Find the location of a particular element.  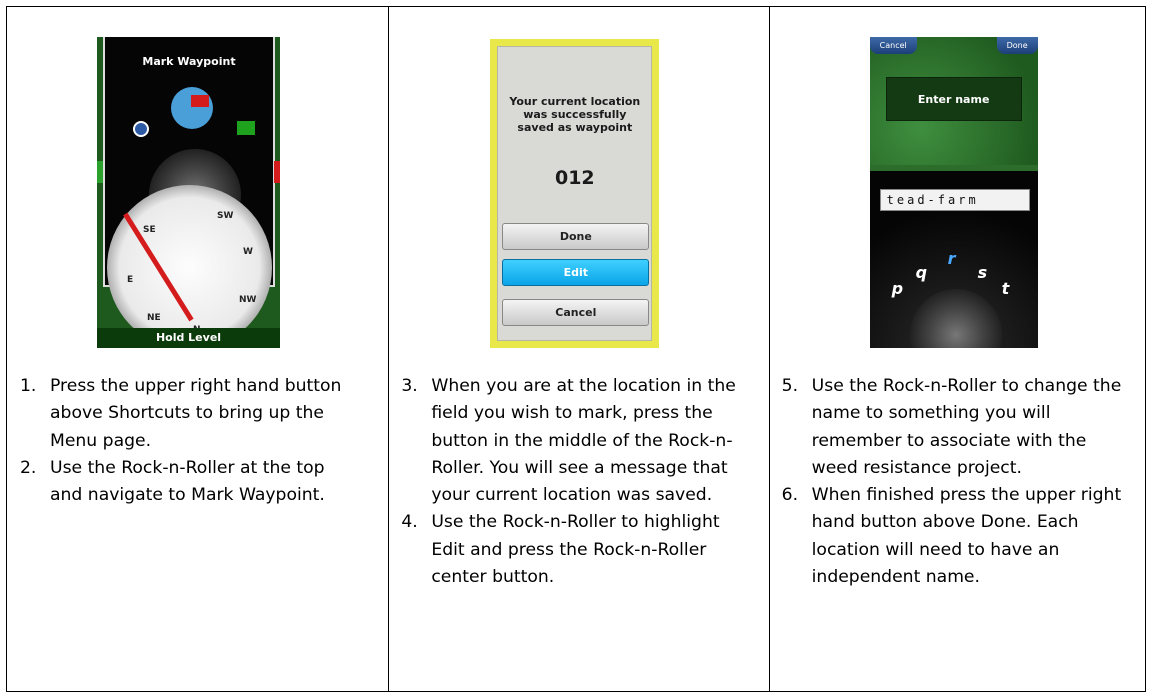

right-tab is located at coordinates (277, 172).